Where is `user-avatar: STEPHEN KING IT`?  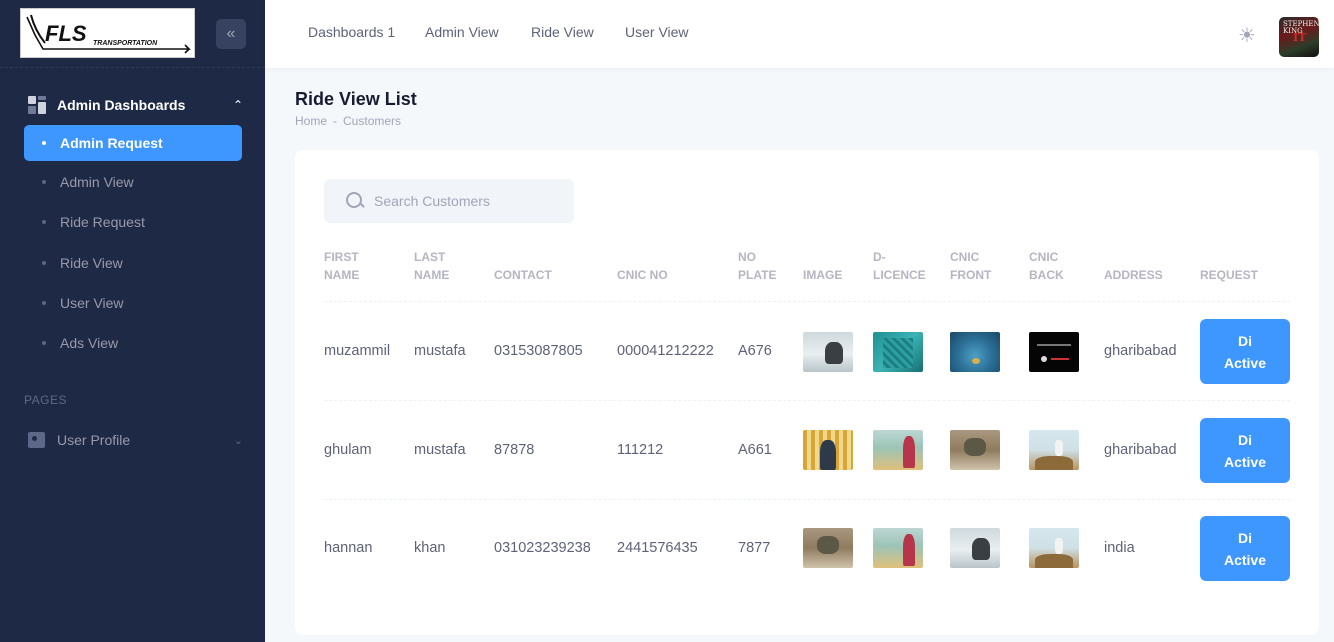 user-avatar: STEPHEN KING IT is located at coordinates (1299, 37).